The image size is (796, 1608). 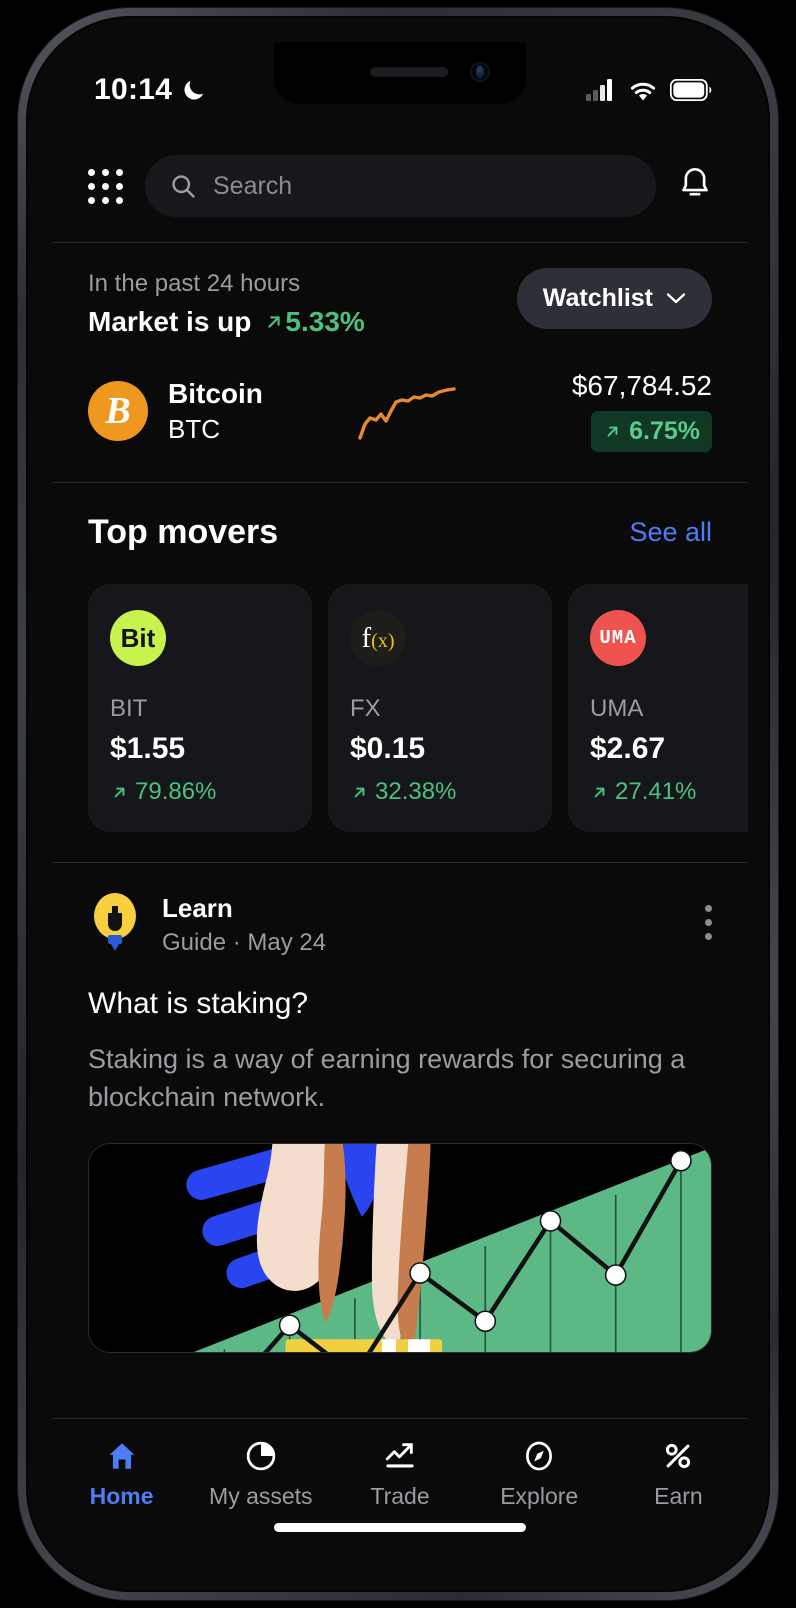 I want to click on bottom-navigation: Home My assets Trade Explore Earn, so click(x=400, y=1492).